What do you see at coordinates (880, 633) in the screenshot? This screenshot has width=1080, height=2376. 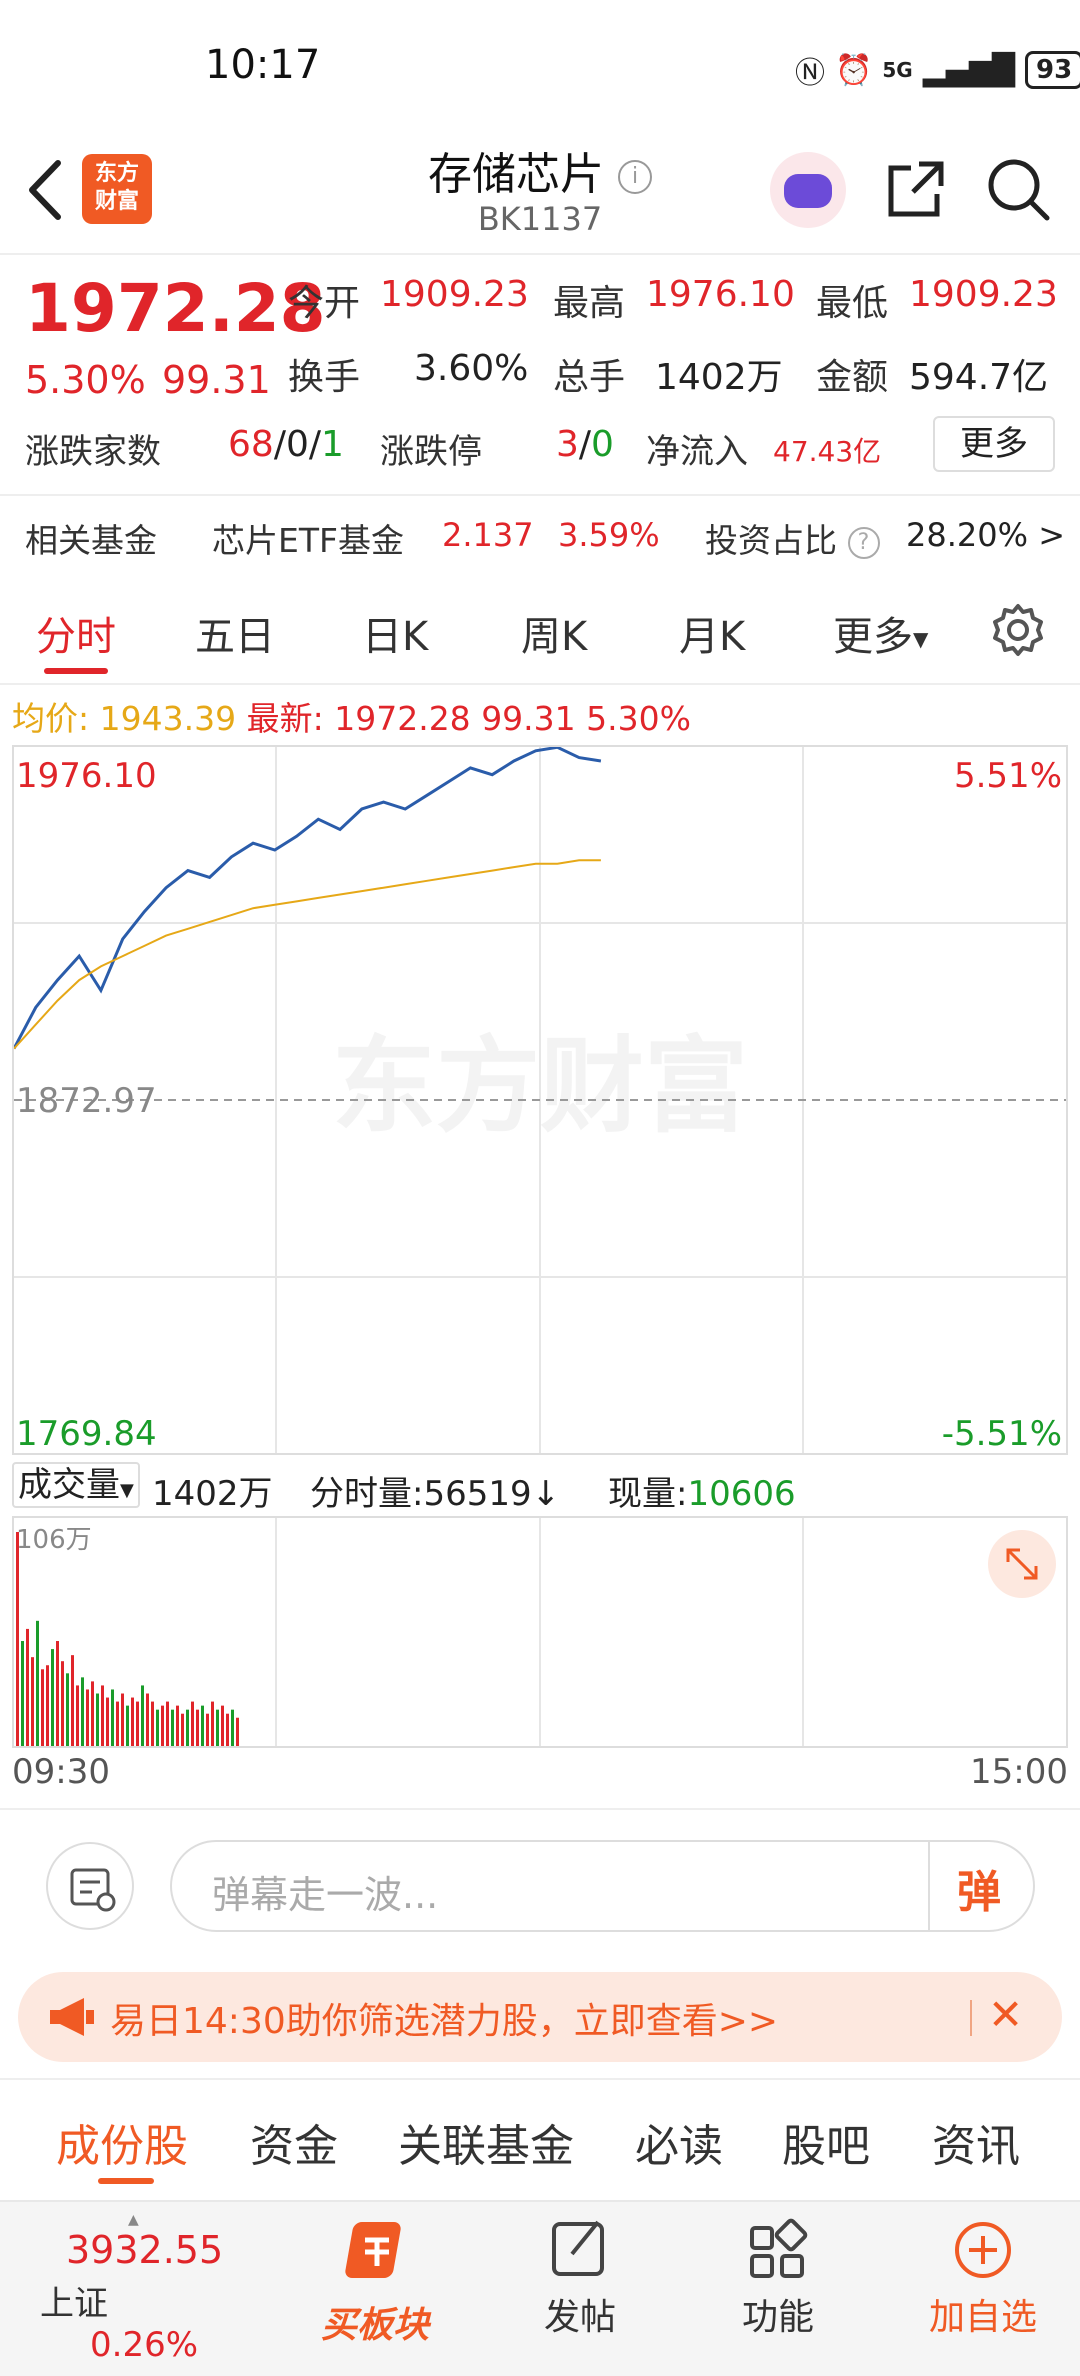 I see `tab-more: 更多▼` at bounding box center [880, 633].